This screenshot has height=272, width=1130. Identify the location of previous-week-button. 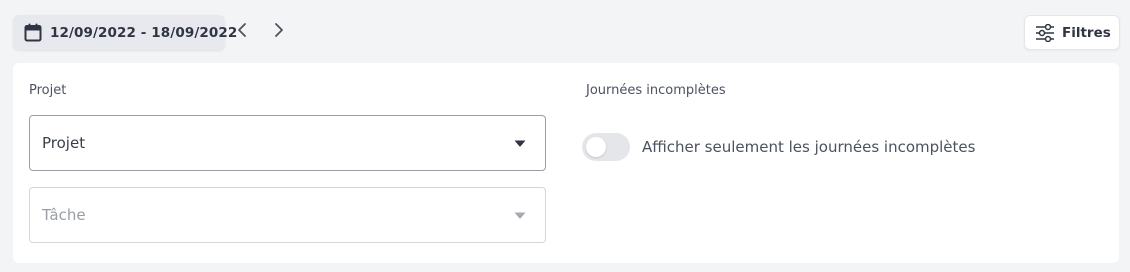
(242, 32).